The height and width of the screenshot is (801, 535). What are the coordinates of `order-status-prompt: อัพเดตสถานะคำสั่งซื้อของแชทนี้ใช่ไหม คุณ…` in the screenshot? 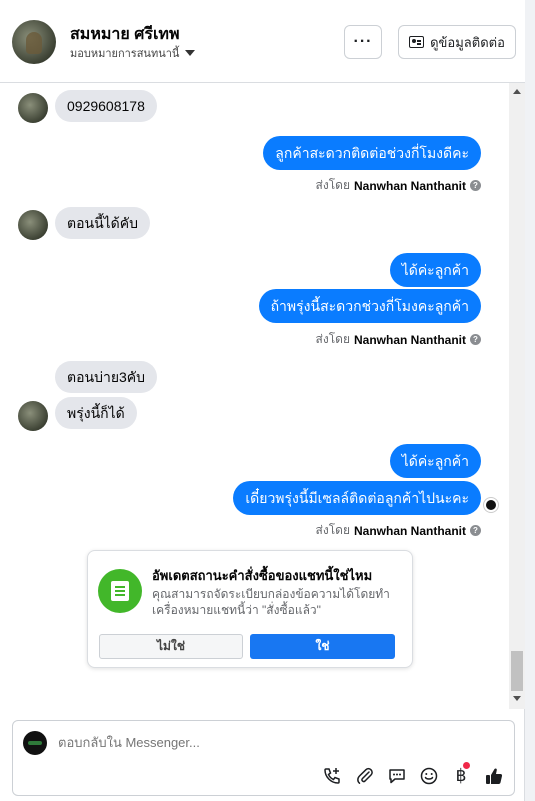 It's located at (250, 609).